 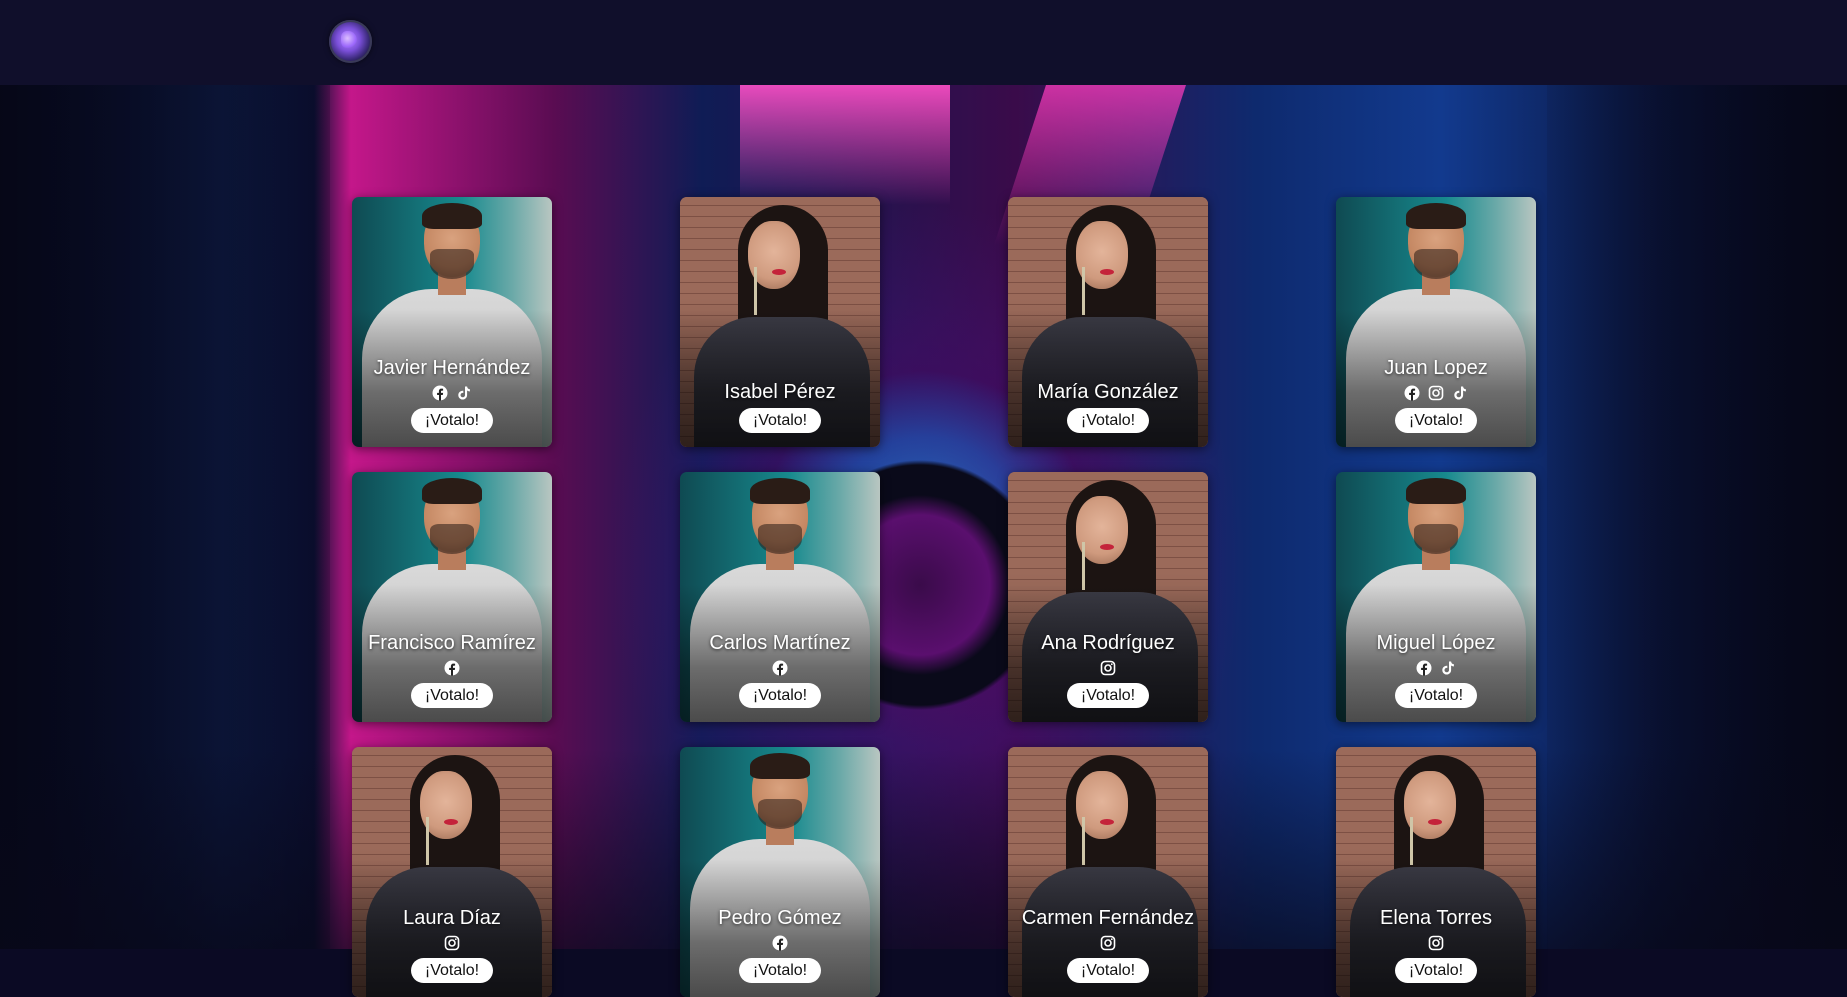 What do you see at coordinates (1436, 322) in the screenshot?
I see `contestant-card: Juan Lopez ¡Votalo!` at bounding box center [1436, 322].